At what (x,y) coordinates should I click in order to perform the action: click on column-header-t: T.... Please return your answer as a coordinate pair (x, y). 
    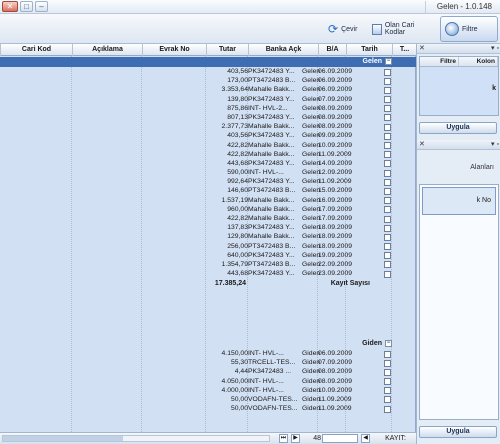
    Looking at the image, I should click on (404, 50).